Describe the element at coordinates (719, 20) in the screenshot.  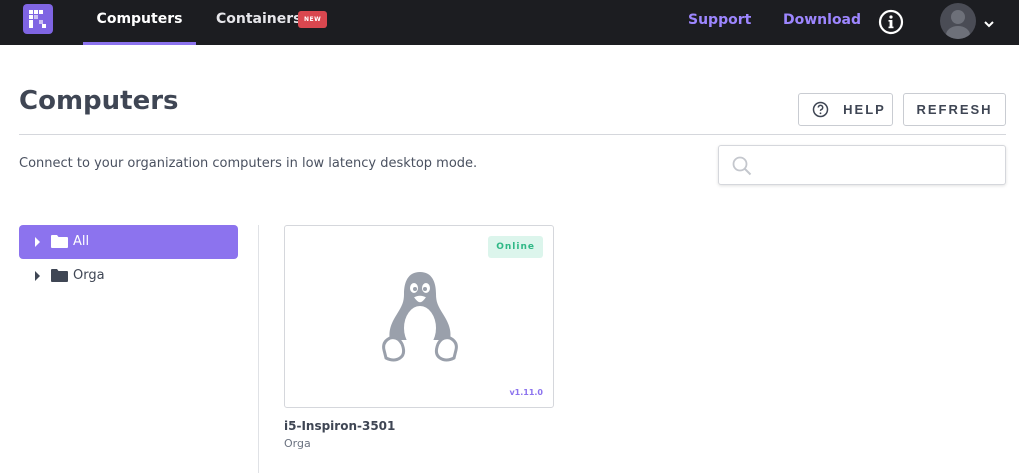
I see `support-link: Support` at that location.